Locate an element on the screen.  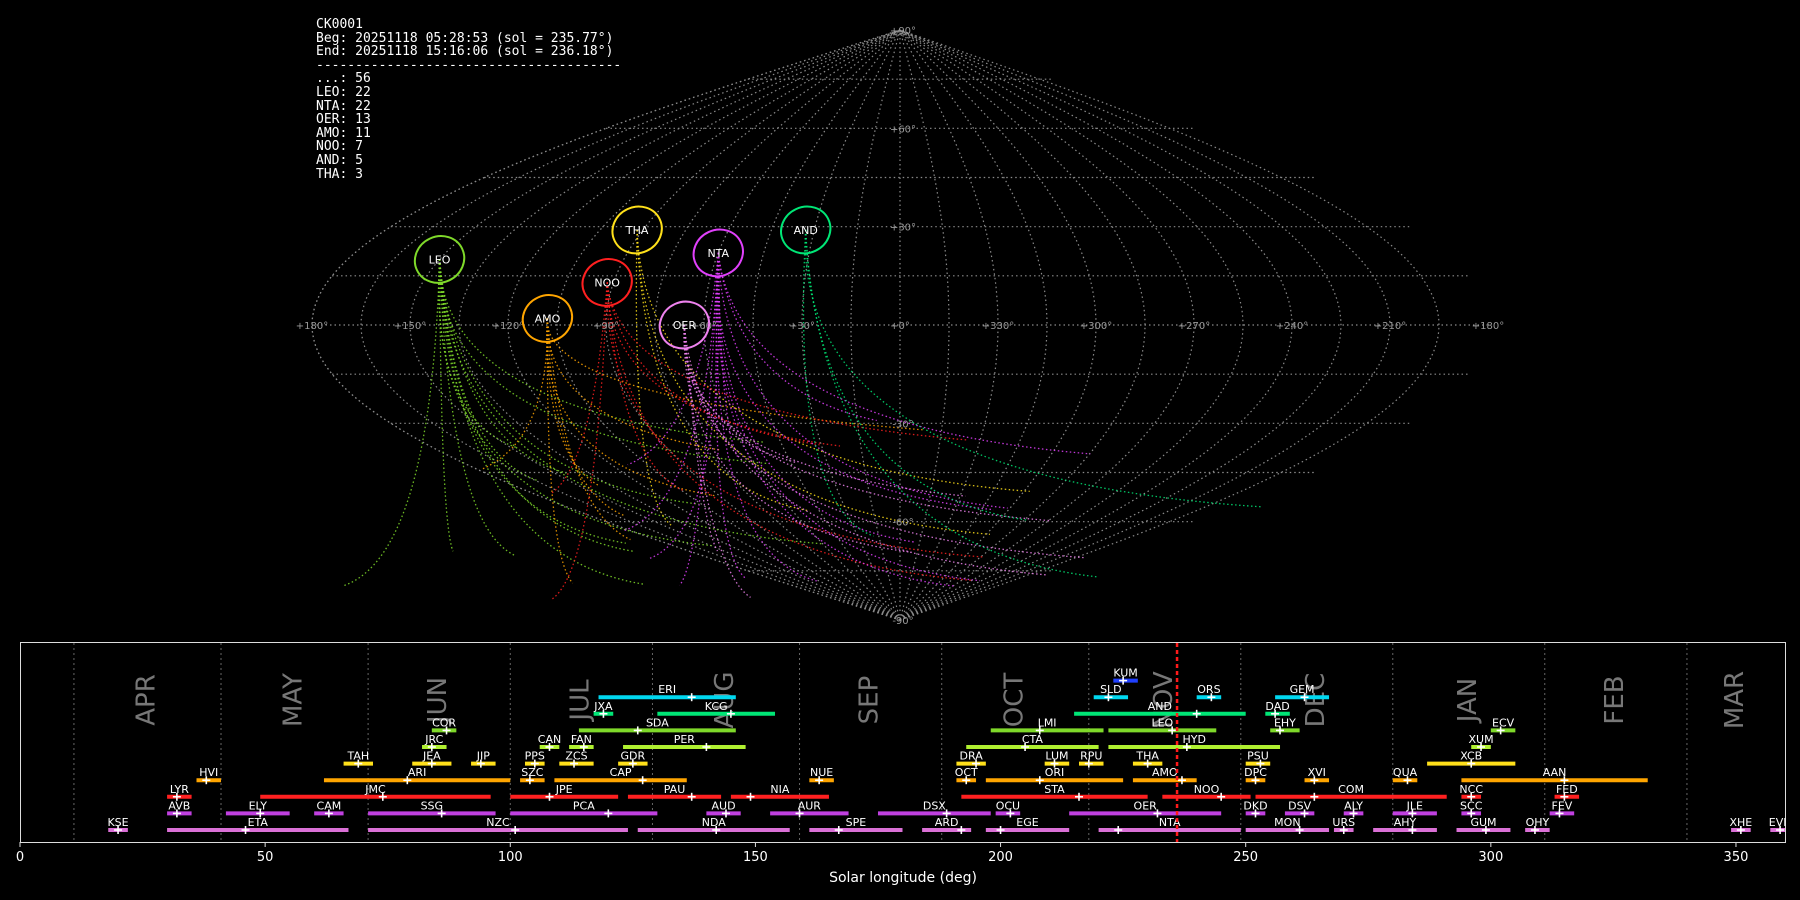
shower-label-hvi: HVI is located at coordinates (208, 772).